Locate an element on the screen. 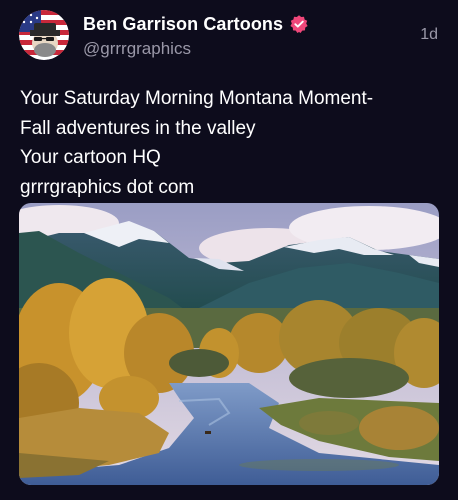  avatar-image is located at coordinates (44, 35).